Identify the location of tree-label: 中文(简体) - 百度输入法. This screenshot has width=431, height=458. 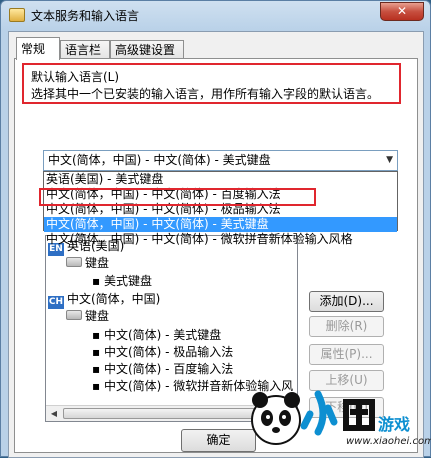
(168, 369).